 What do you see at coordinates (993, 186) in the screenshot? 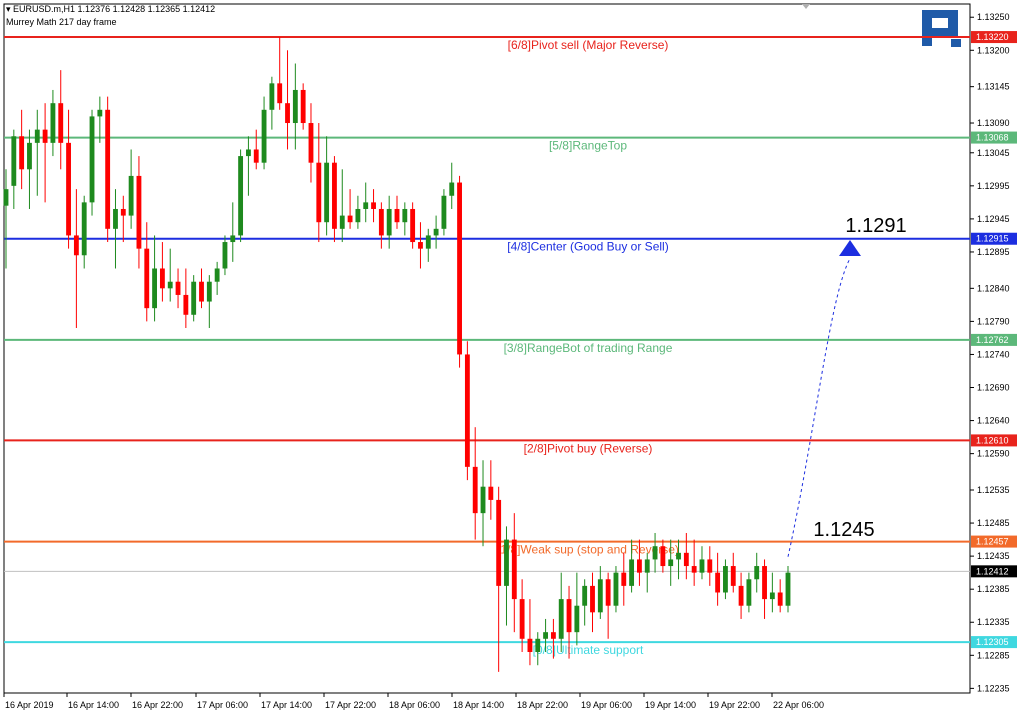
I see `y-tick-label: 1.12995` at bounding box center [993, 186].